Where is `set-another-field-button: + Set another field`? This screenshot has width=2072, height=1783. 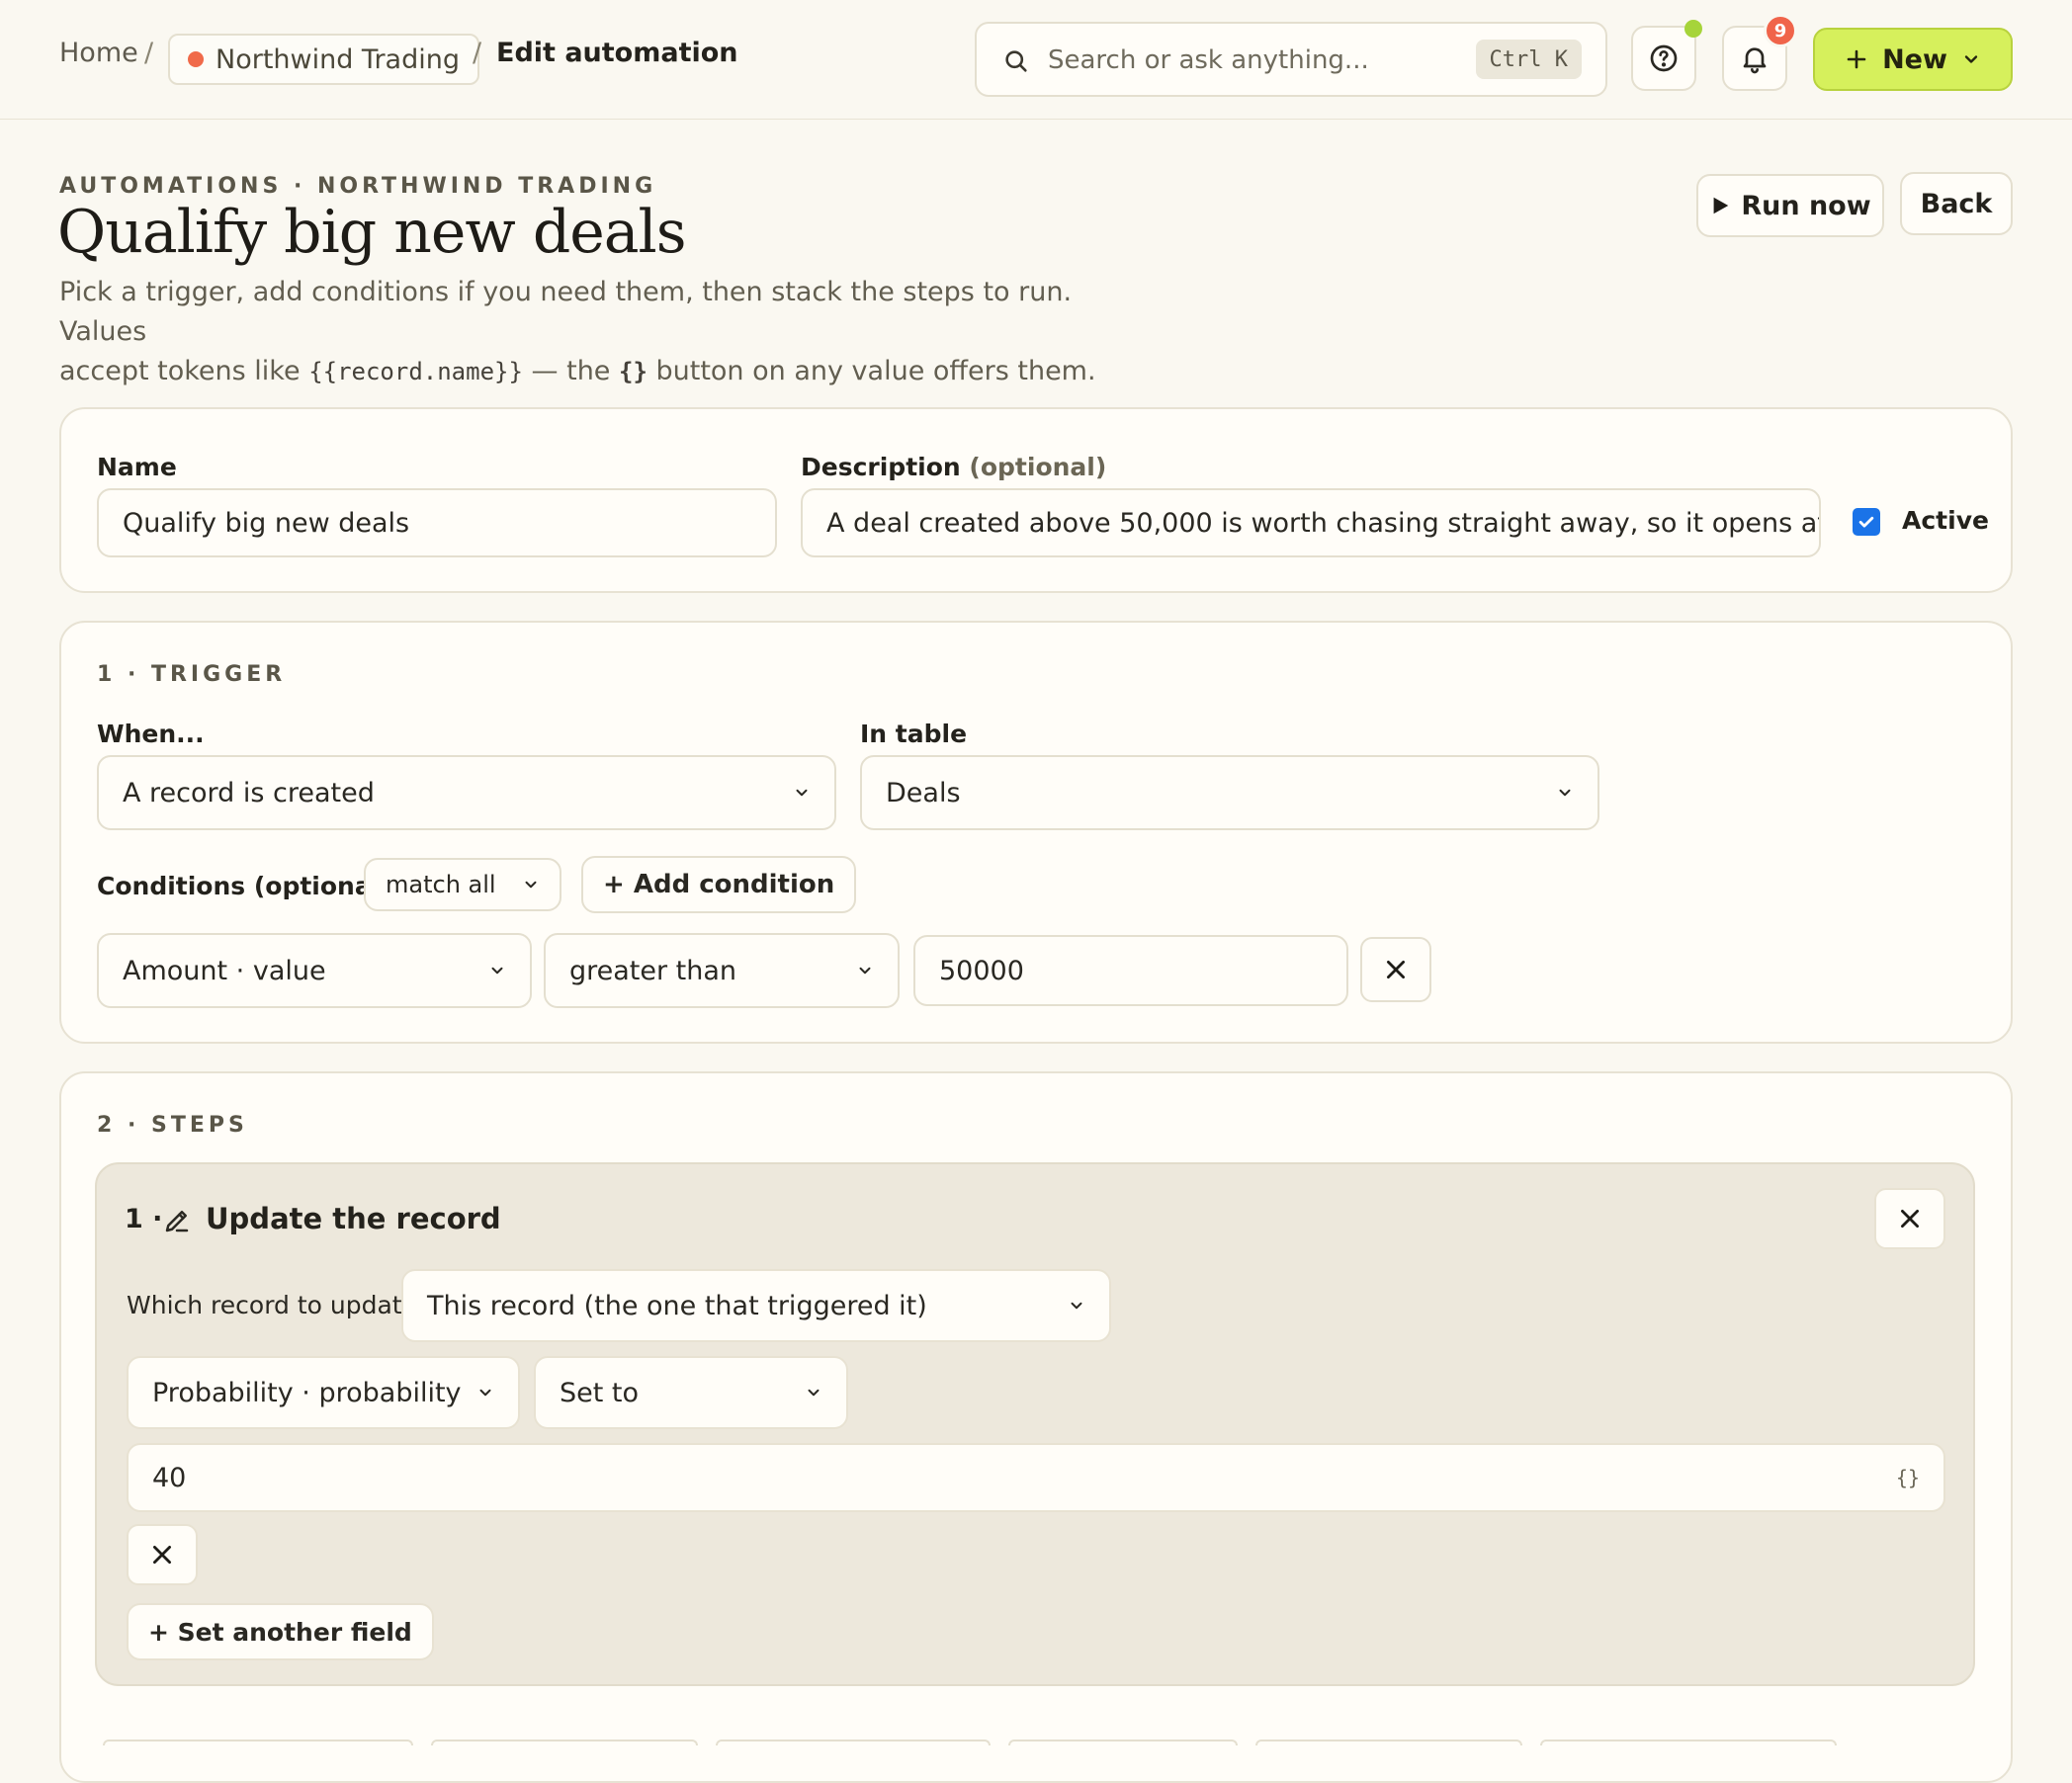 set-another-field-button: + Set another field is located at coordinates (280, 1631).